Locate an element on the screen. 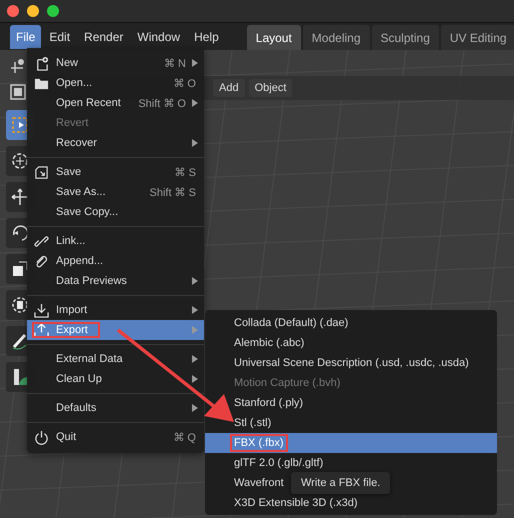  menu-item: glTF 2.0 (.glb/.gltf) is located at coordinates (265, 463).